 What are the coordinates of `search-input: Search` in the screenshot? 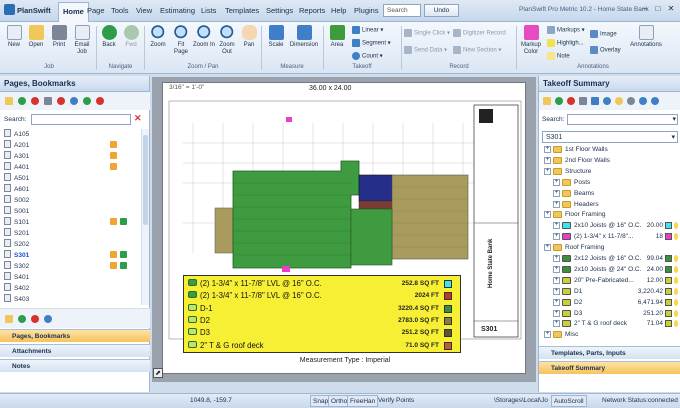 It's located at (402, 10).